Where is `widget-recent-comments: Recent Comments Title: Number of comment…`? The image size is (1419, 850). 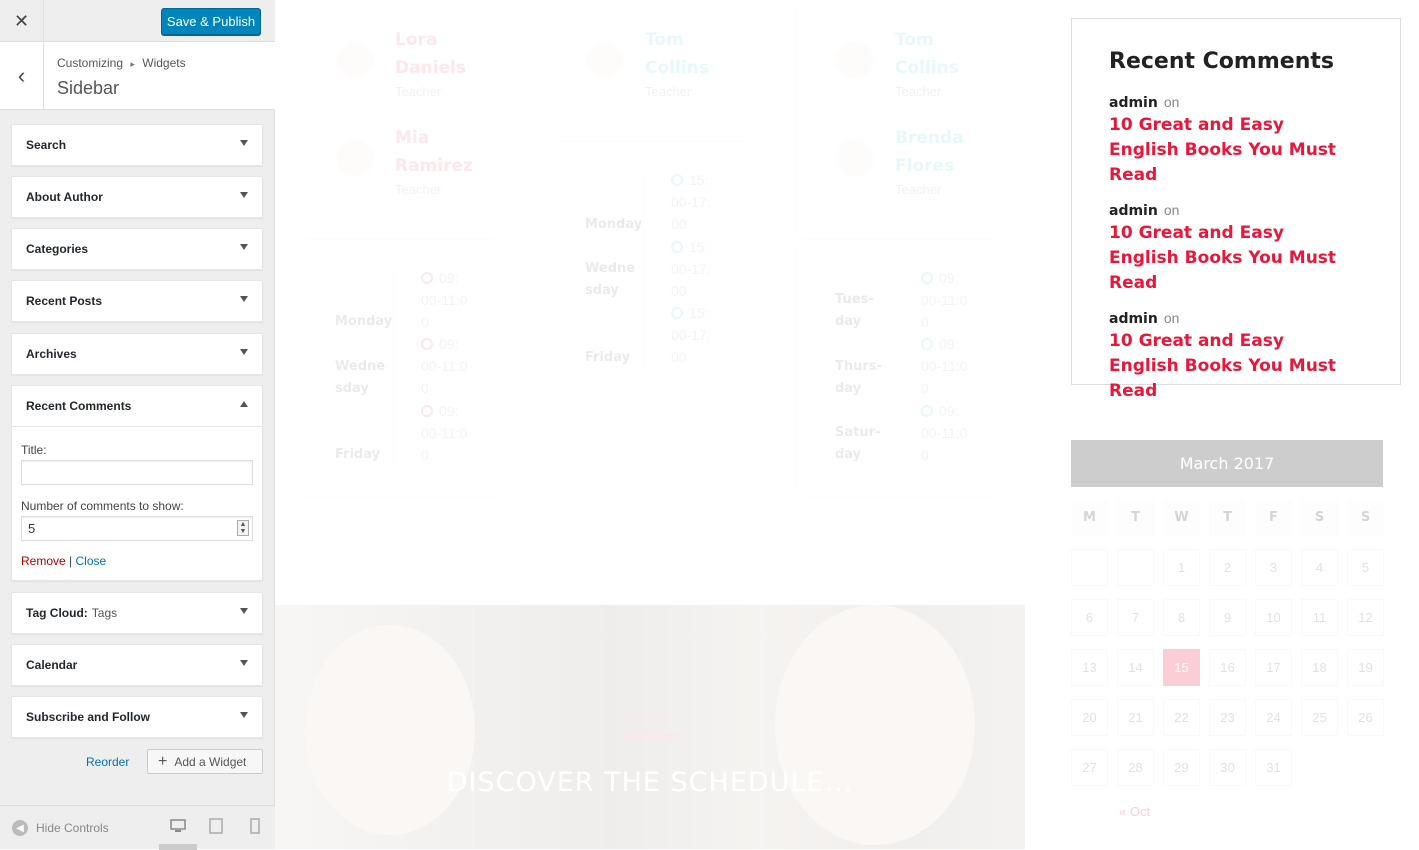 widget-recent-comments: Recent Comments Title: Number of comment… is located at coordinates (137, 483).